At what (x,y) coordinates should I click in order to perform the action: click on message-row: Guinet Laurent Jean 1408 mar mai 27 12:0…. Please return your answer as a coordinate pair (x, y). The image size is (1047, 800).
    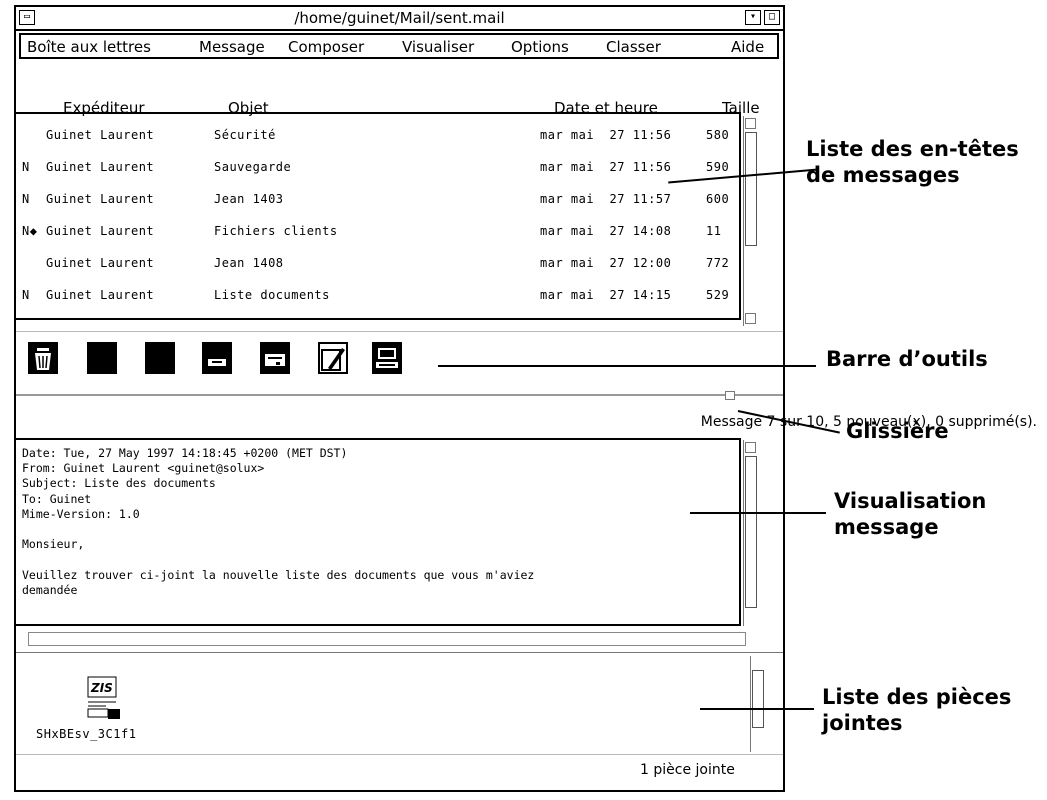
    Looking at the image, I should click on (377, 263).